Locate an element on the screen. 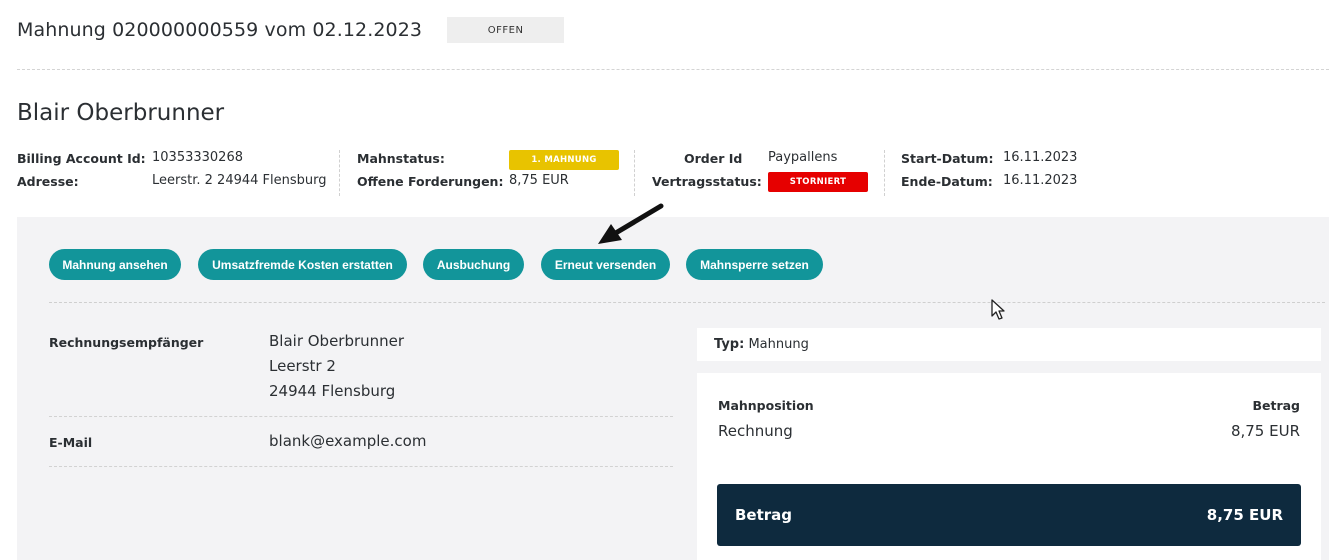 This screenshot has width=1329, height=560. type-label: Typ: is located at coordinates (729, 344).